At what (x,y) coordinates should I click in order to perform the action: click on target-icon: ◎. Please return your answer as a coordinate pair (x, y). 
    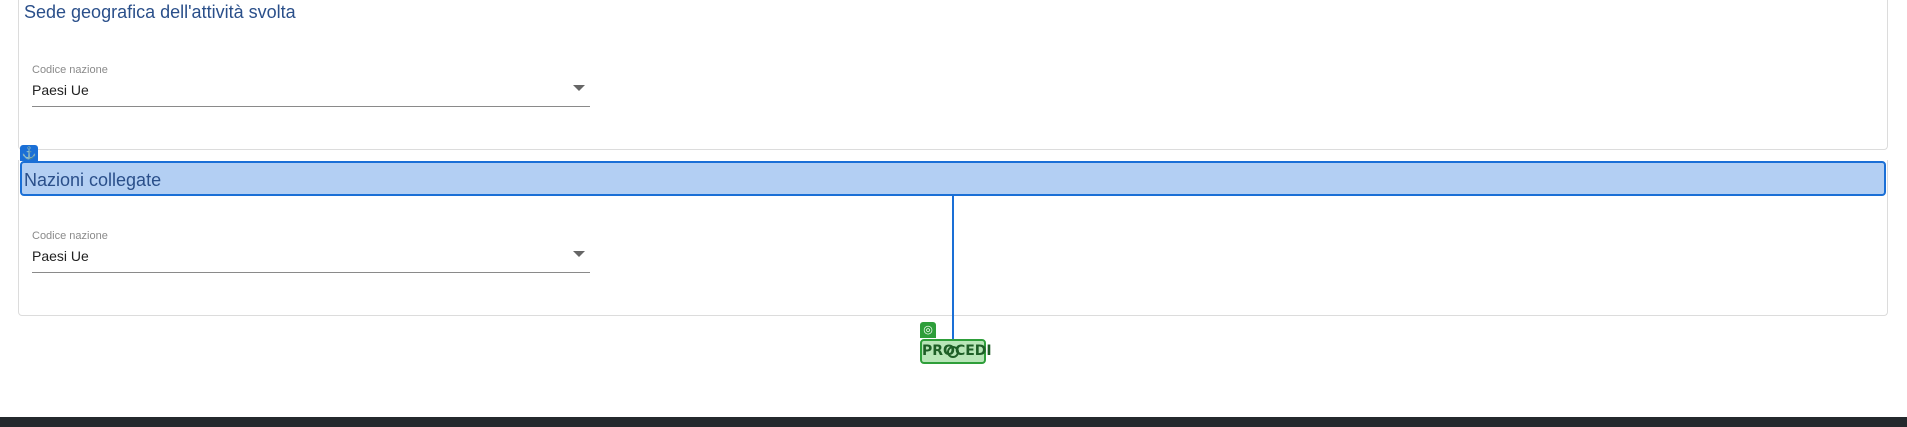
    Looking at the image, I should click on (928, 330).